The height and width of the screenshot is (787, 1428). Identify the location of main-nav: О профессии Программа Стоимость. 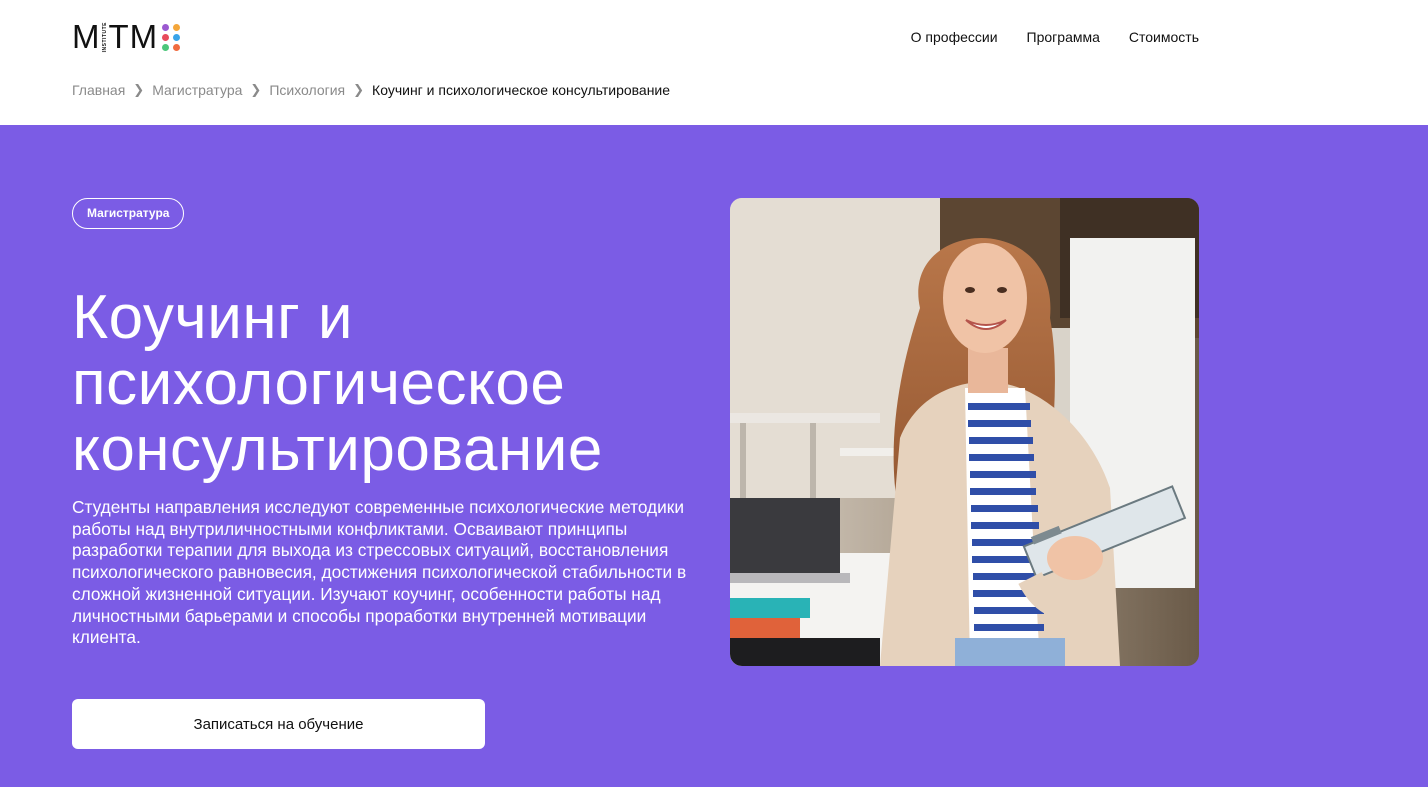
(1055, 37).